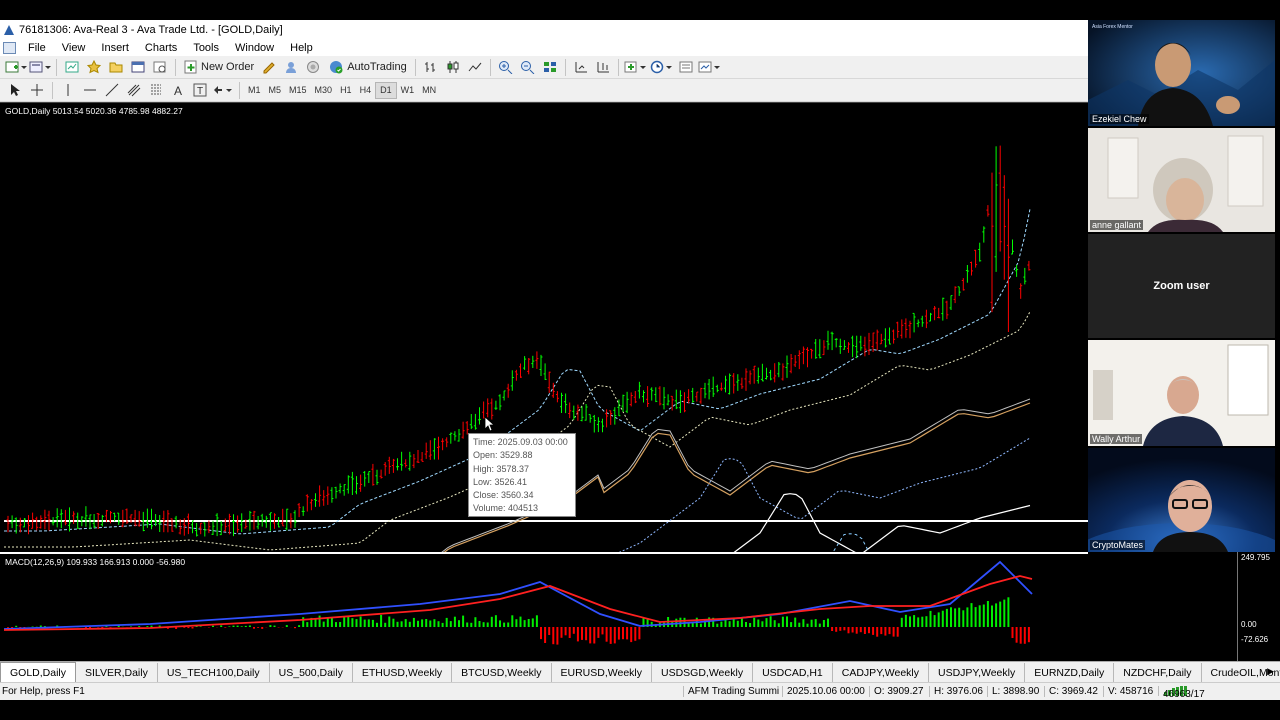 This screenshot has width=1280, height=720. Describe the element at coordinates (703, 672) in the screenshot. I see `chart-tab: USDSGD,Weekly` at that location.